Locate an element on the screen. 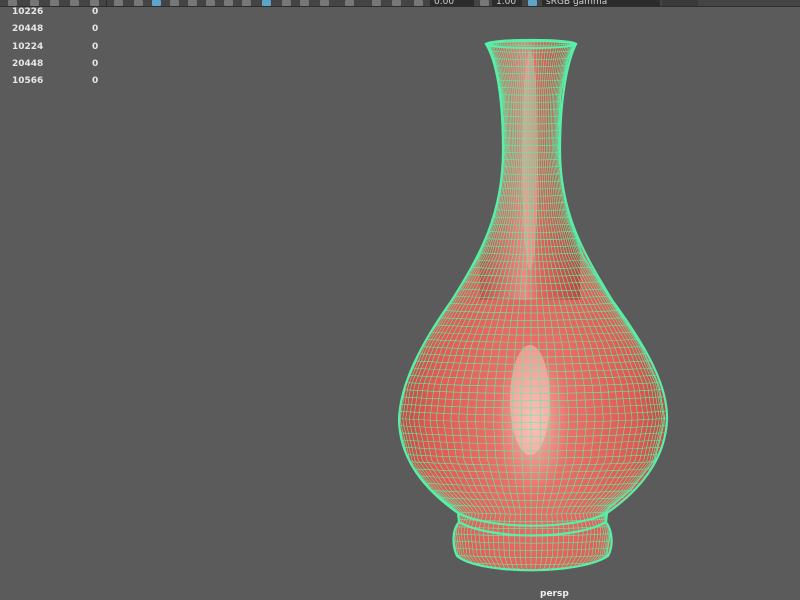 Image resolution: width=800 pixels, height=600 pixels. hud-row: 10226 0 is located at coordinates (67, 12).